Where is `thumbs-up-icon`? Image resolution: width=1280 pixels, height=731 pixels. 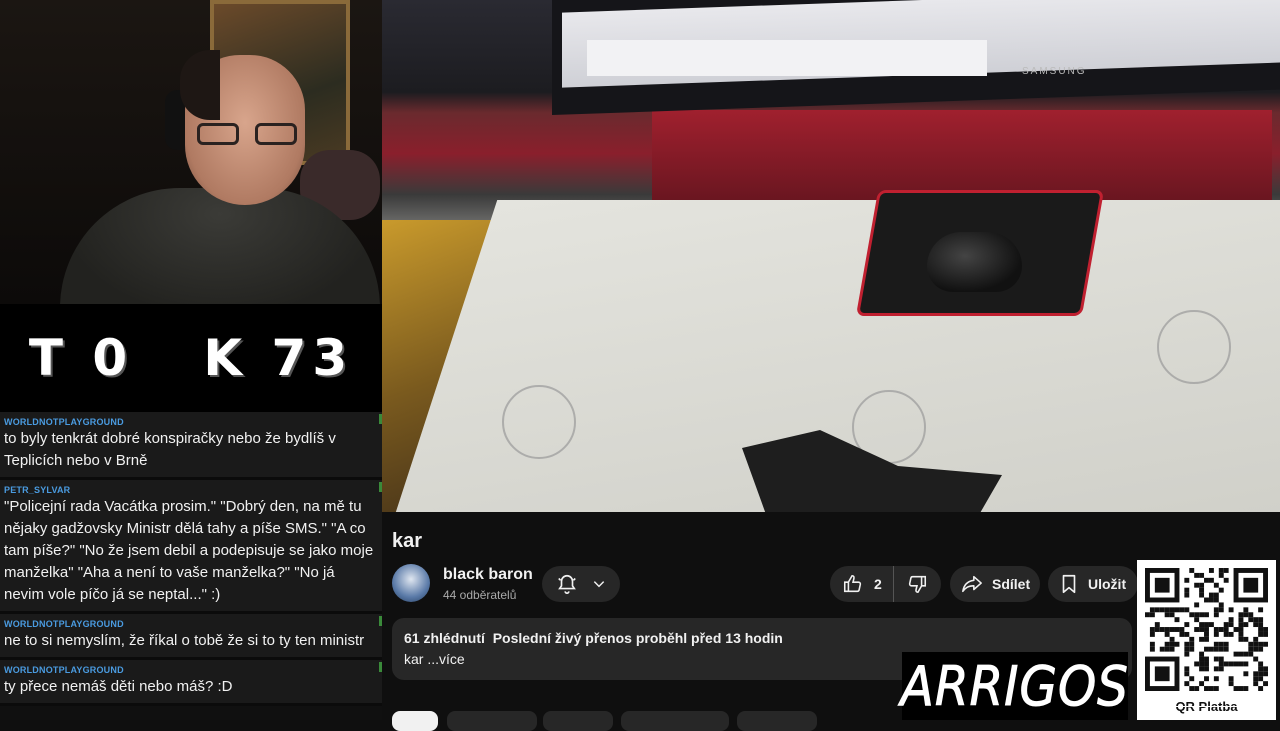
thumbs-up-icon is located at coordinates (853, 584).